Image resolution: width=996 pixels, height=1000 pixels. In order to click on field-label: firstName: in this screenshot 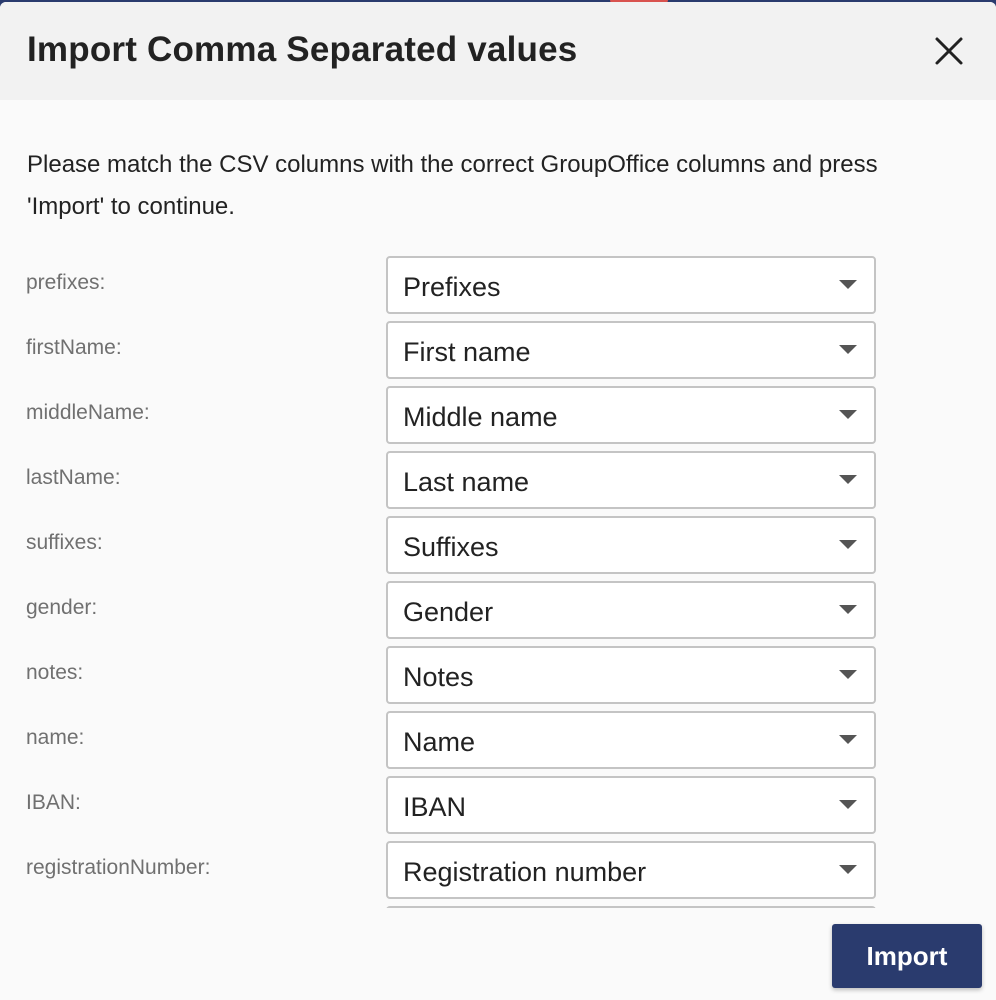, I will do `click(74, 347)`.